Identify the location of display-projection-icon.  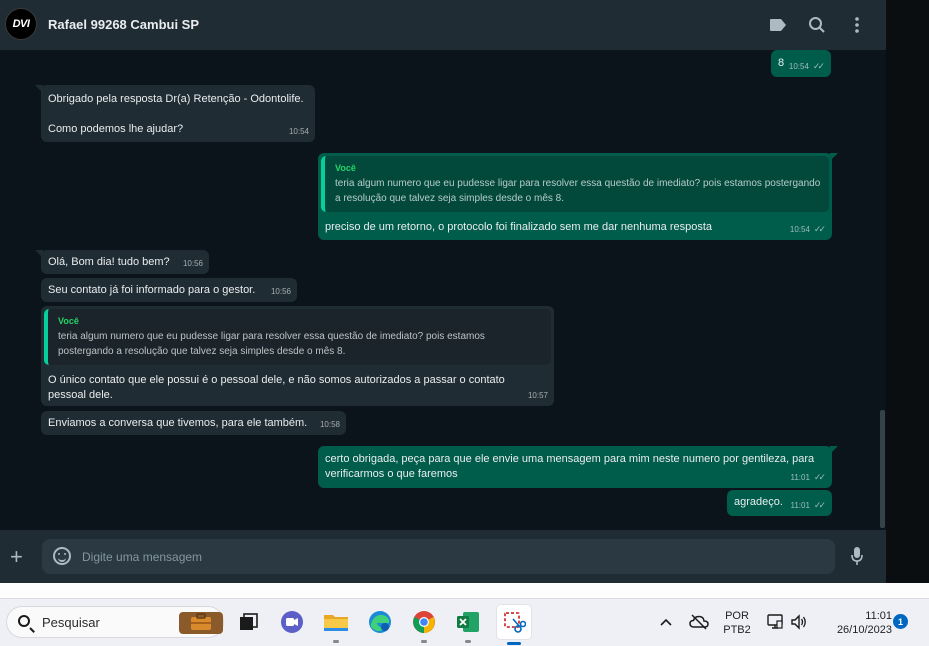
(775, 622).